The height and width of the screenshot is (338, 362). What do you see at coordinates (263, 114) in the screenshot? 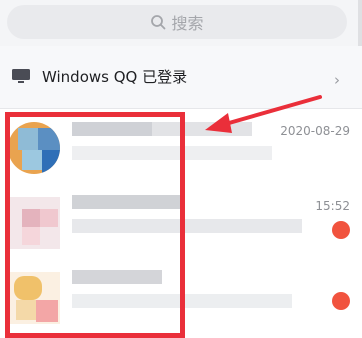
I see `annotation-arrow` at bounding box center [263, 114].